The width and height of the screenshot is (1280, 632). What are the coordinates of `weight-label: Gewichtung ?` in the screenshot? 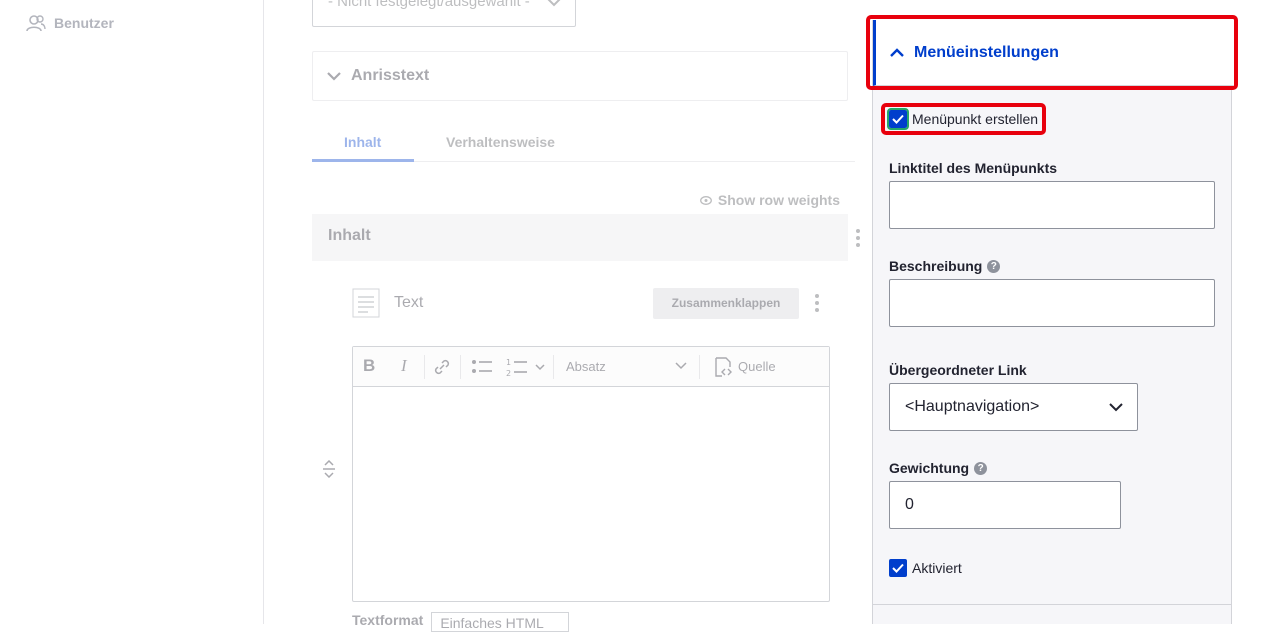 It's located at (938, 468).